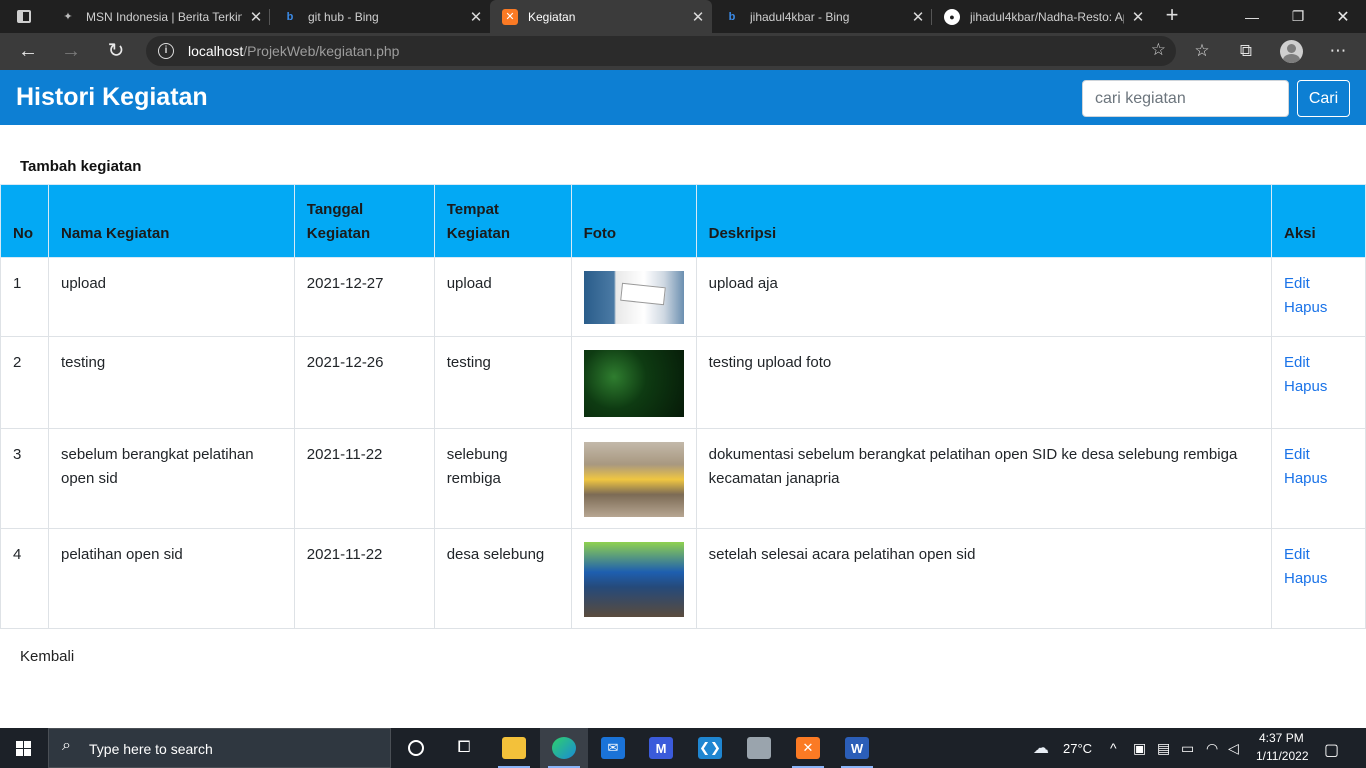 The height and width of the screenshot is (768, 1366). Describe the element at coordinates (1187, 748) in the screenshot. I see `battery-icon: ▭` at that location.